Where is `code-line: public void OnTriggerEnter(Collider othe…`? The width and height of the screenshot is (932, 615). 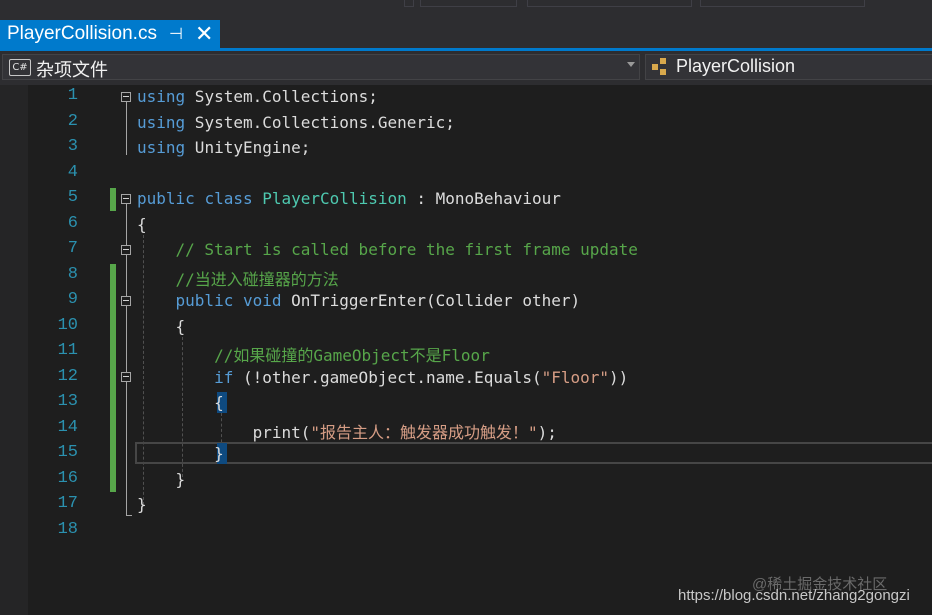
code-line: public void OnTriggerEnter(Collider othe… is located at coordinates (359, 300).